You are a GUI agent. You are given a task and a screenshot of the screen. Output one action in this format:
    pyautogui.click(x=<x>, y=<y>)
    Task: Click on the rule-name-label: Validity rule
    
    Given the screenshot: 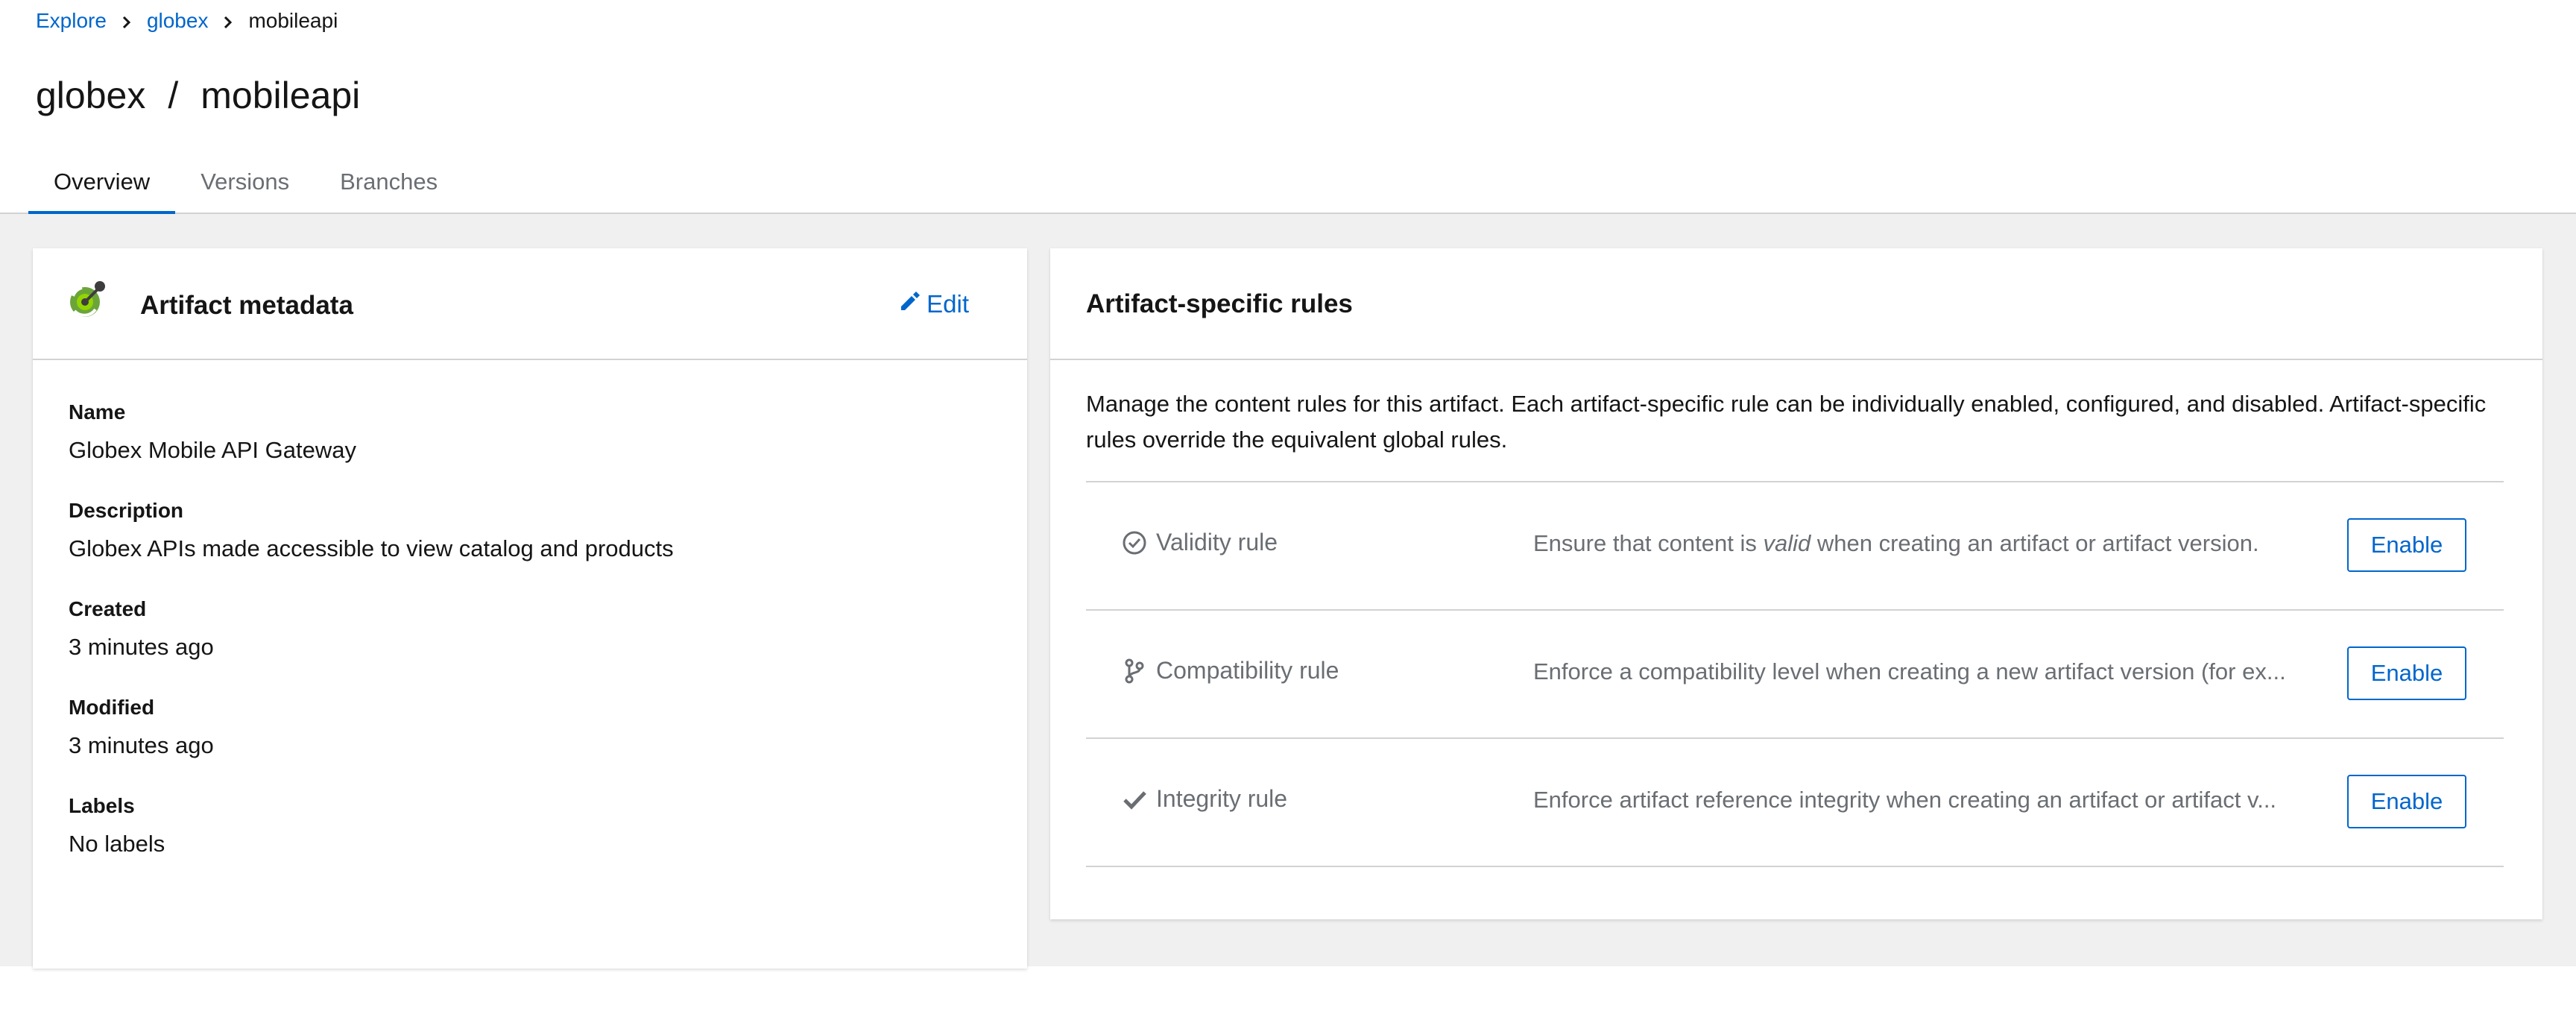 What is the action you would take?
    pyautogui.click(x=1217, y=542)
    